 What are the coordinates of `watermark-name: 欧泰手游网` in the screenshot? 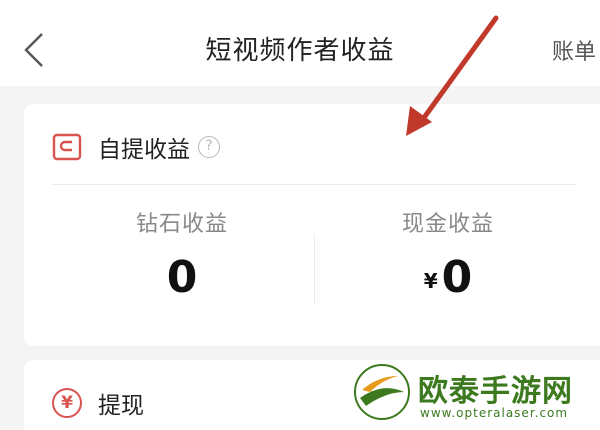 It's located at (495, 391).